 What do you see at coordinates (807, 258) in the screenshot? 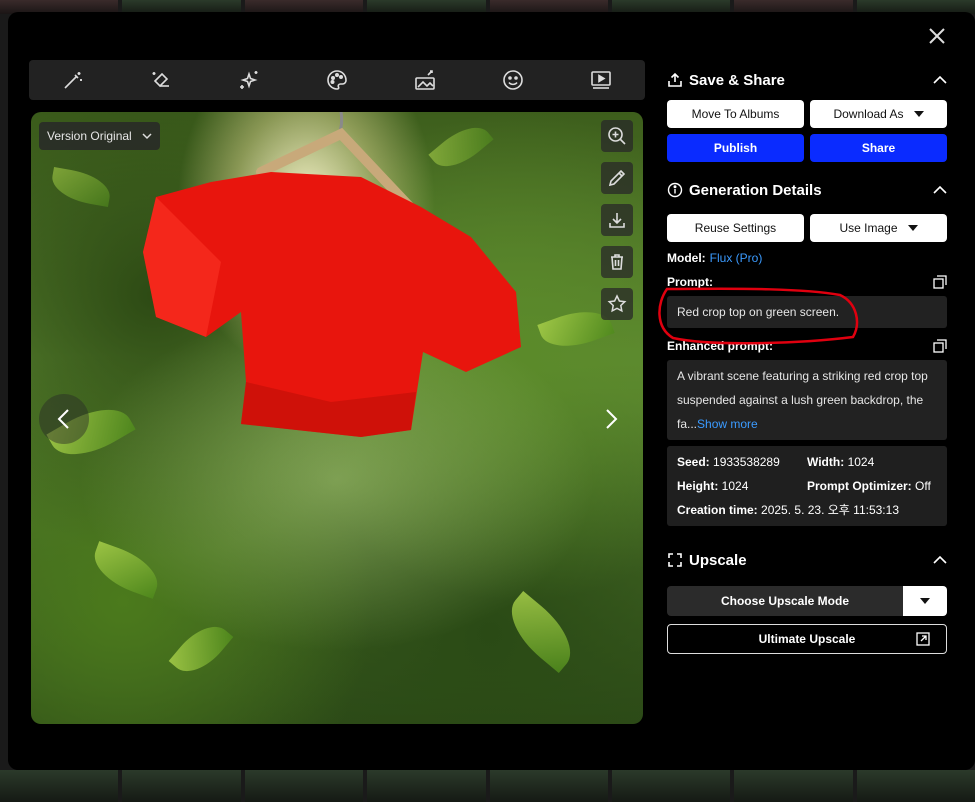
I see `model-row: Model: Flux (Pro)` at bounding box center [807, 258].